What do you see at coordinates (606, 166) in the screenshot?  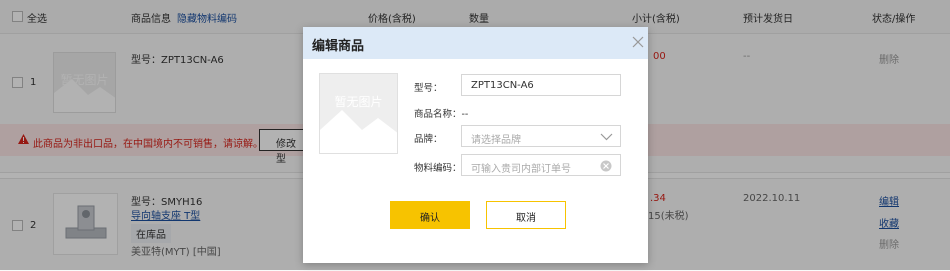 I see `clear-icon` at bounding box center [606, 166].